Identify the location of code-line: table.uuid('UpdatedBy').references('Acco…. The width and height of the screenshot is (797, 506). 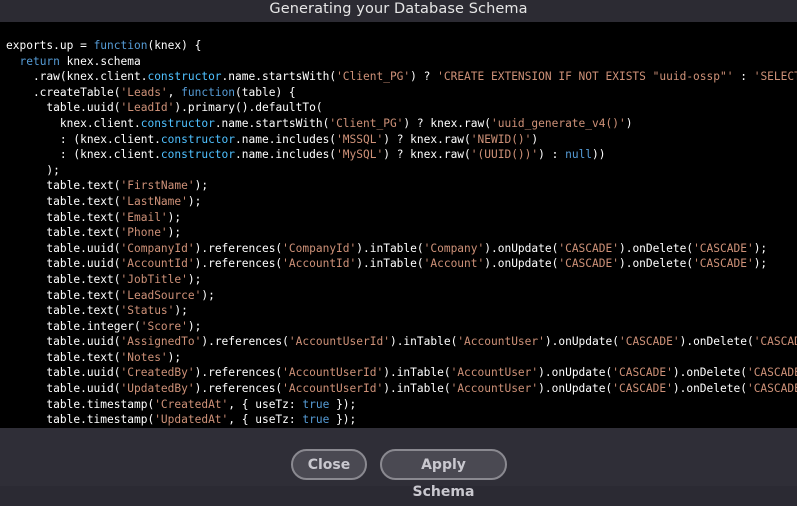
(401, 389).